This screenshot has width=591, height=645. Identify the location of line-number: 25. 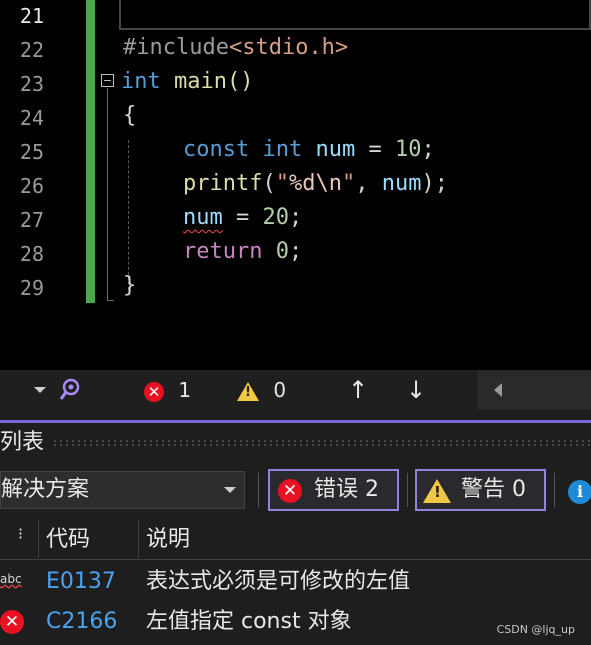
(31, 152).